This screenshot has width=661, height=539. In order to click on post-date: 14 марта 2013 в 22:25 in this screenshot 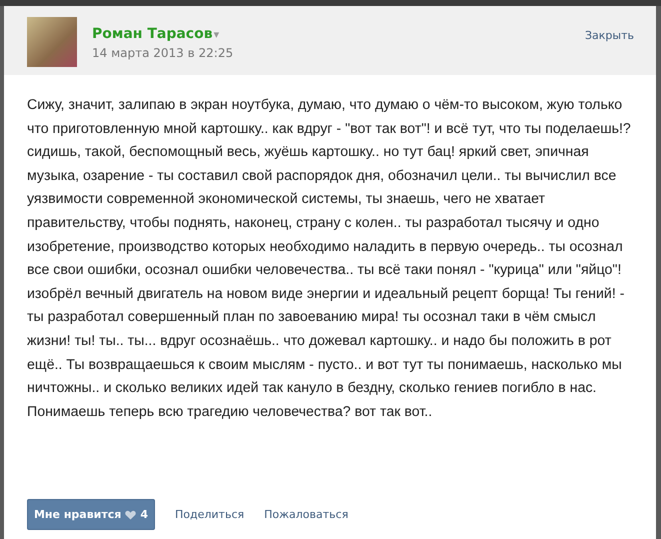, I will do `click(163, 53)`.